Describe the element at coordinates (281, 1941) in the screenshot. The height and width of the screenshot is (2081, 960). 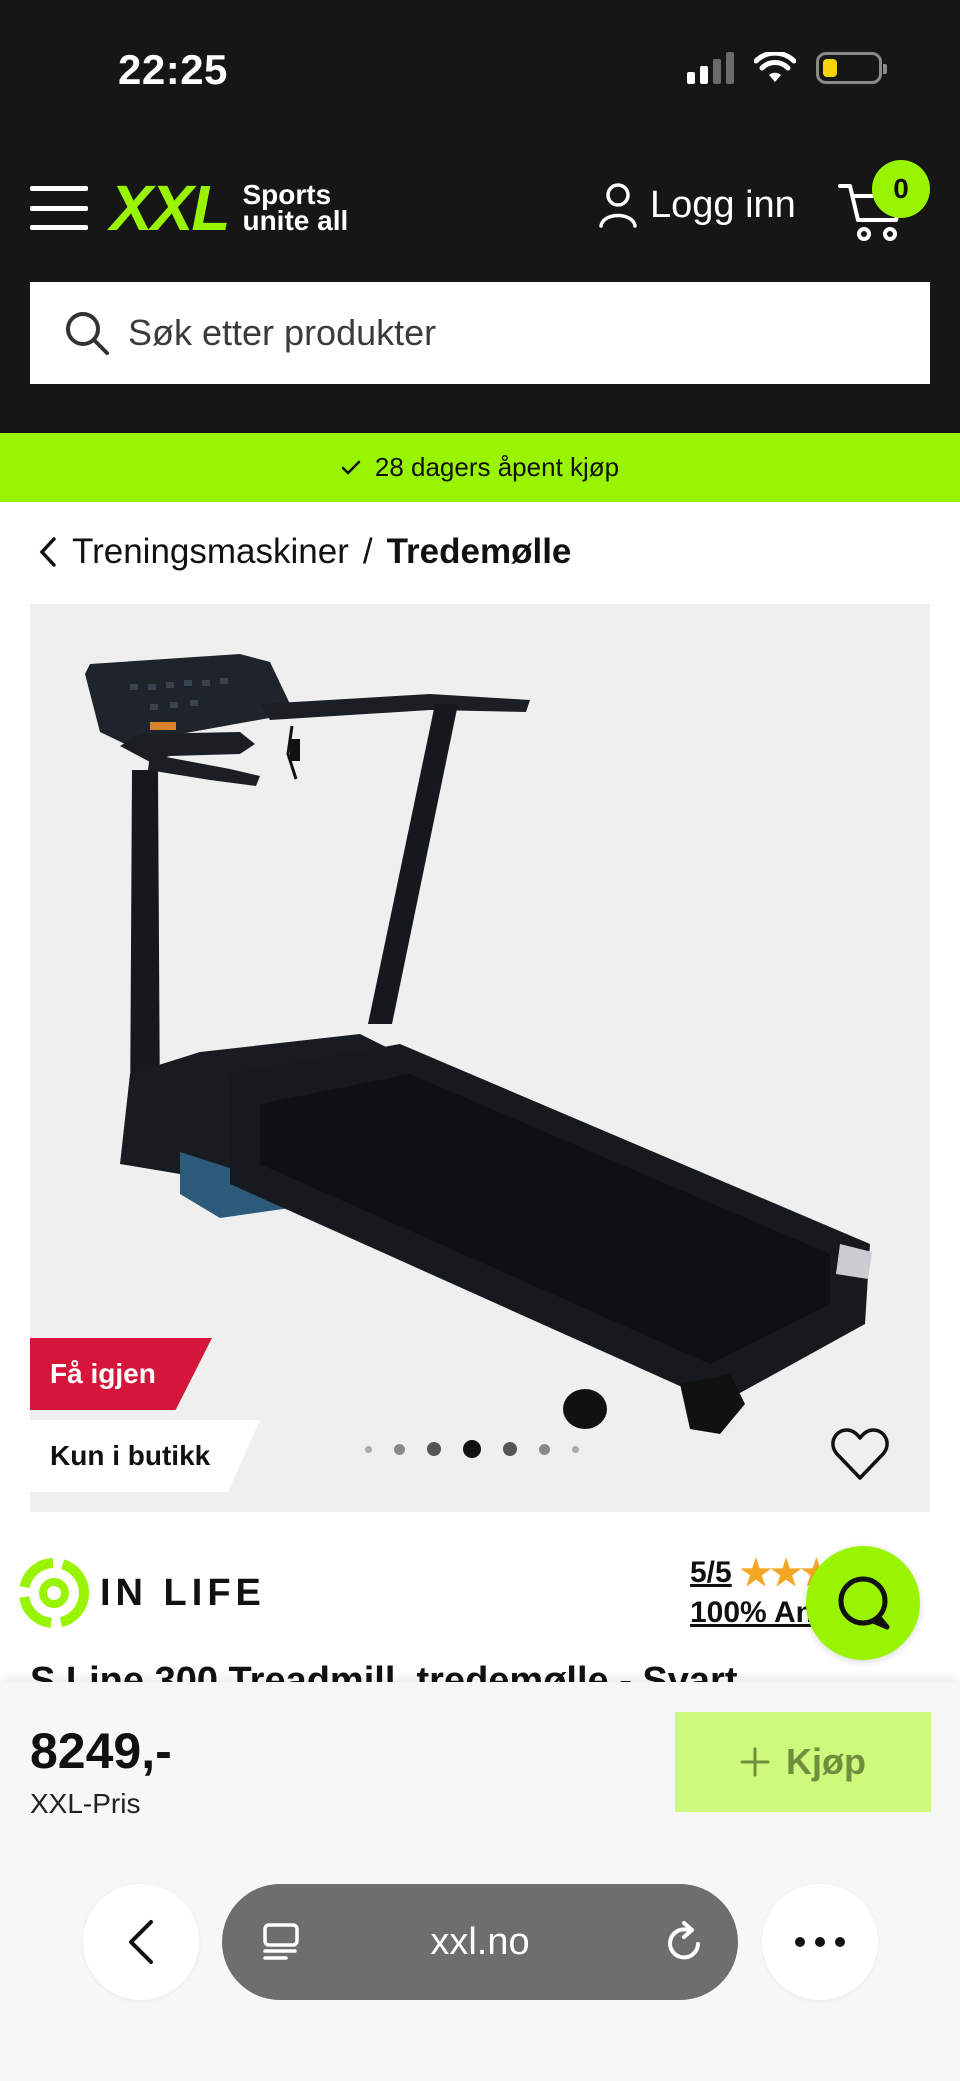
I see `page-menu-icon` at that location.